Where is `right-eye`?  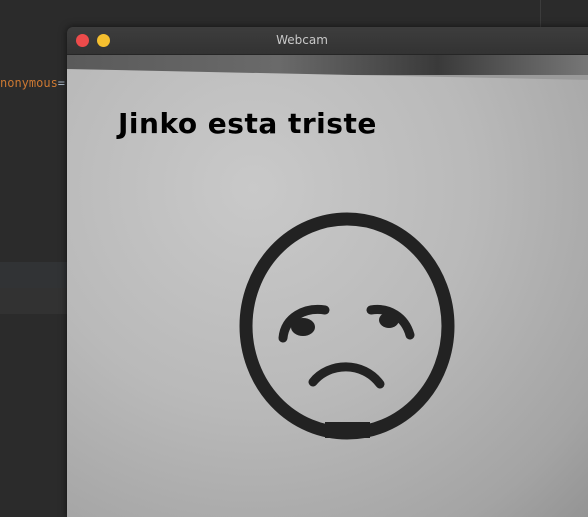 right-eye is located at coordinates (389, 320).